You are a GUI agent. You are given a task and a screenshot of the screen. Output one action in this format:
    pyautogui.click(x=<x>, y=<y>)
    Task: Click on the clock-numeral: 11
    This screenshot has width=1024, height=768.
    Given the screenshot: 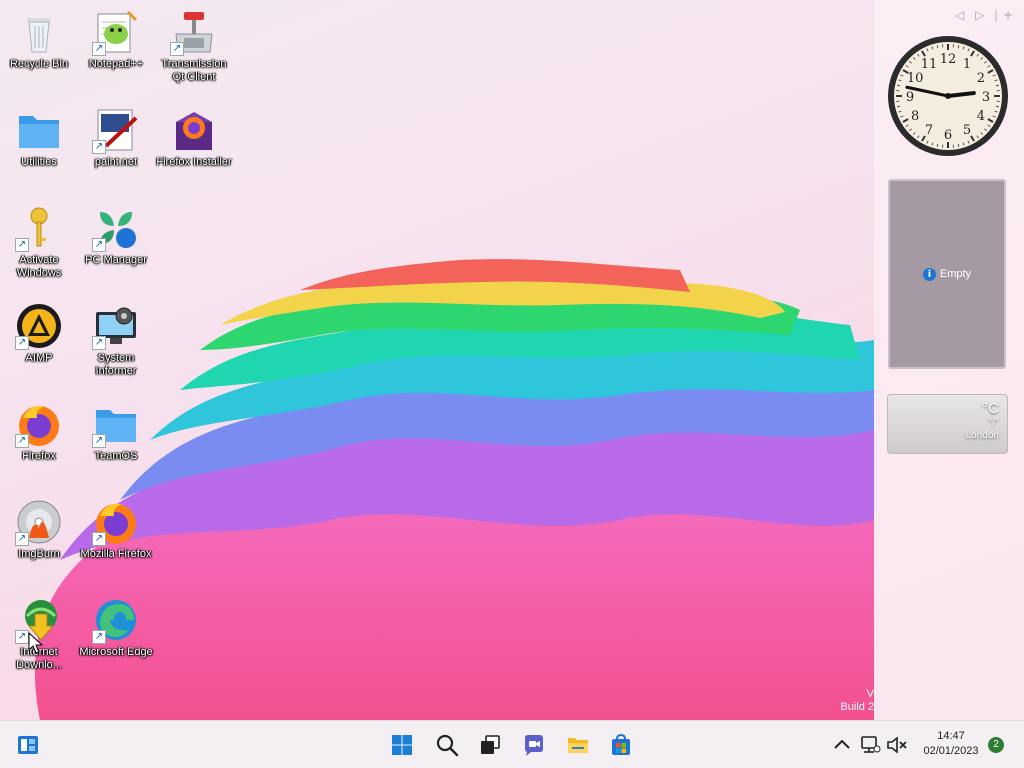 What is the action you would take?
    pyautogui.click(x=929, y=64)
    